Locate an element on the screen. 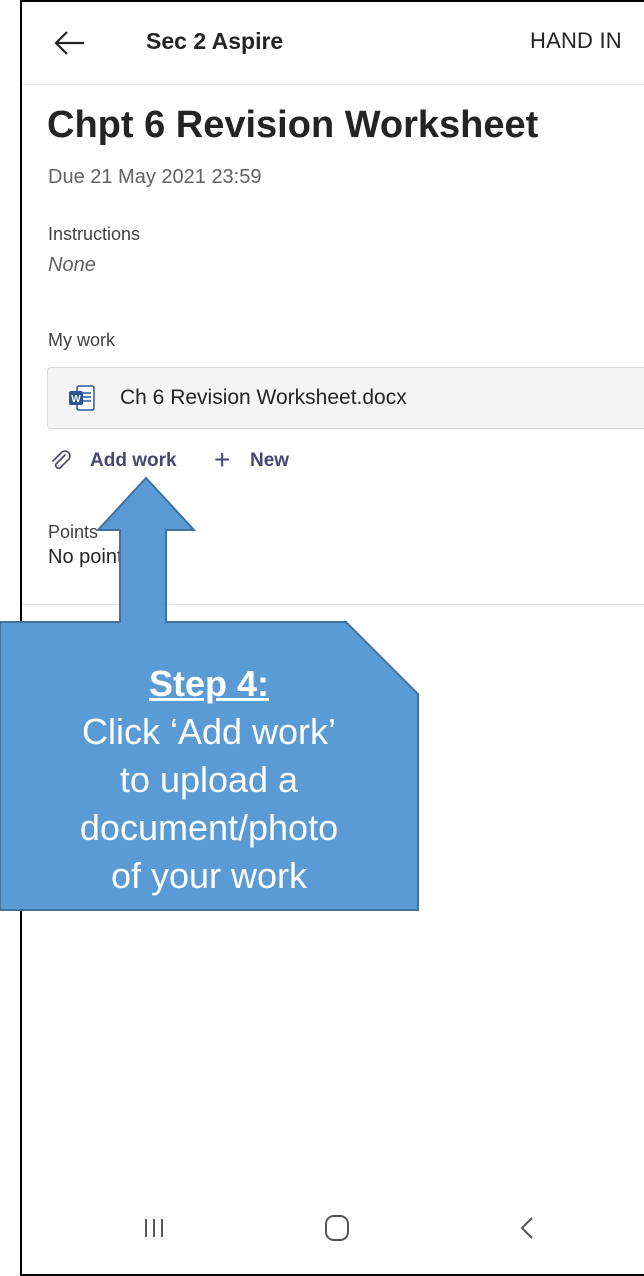 The image size is (644, 1276). callout-step-label: Step 4: is located at coordinates (209, 683).